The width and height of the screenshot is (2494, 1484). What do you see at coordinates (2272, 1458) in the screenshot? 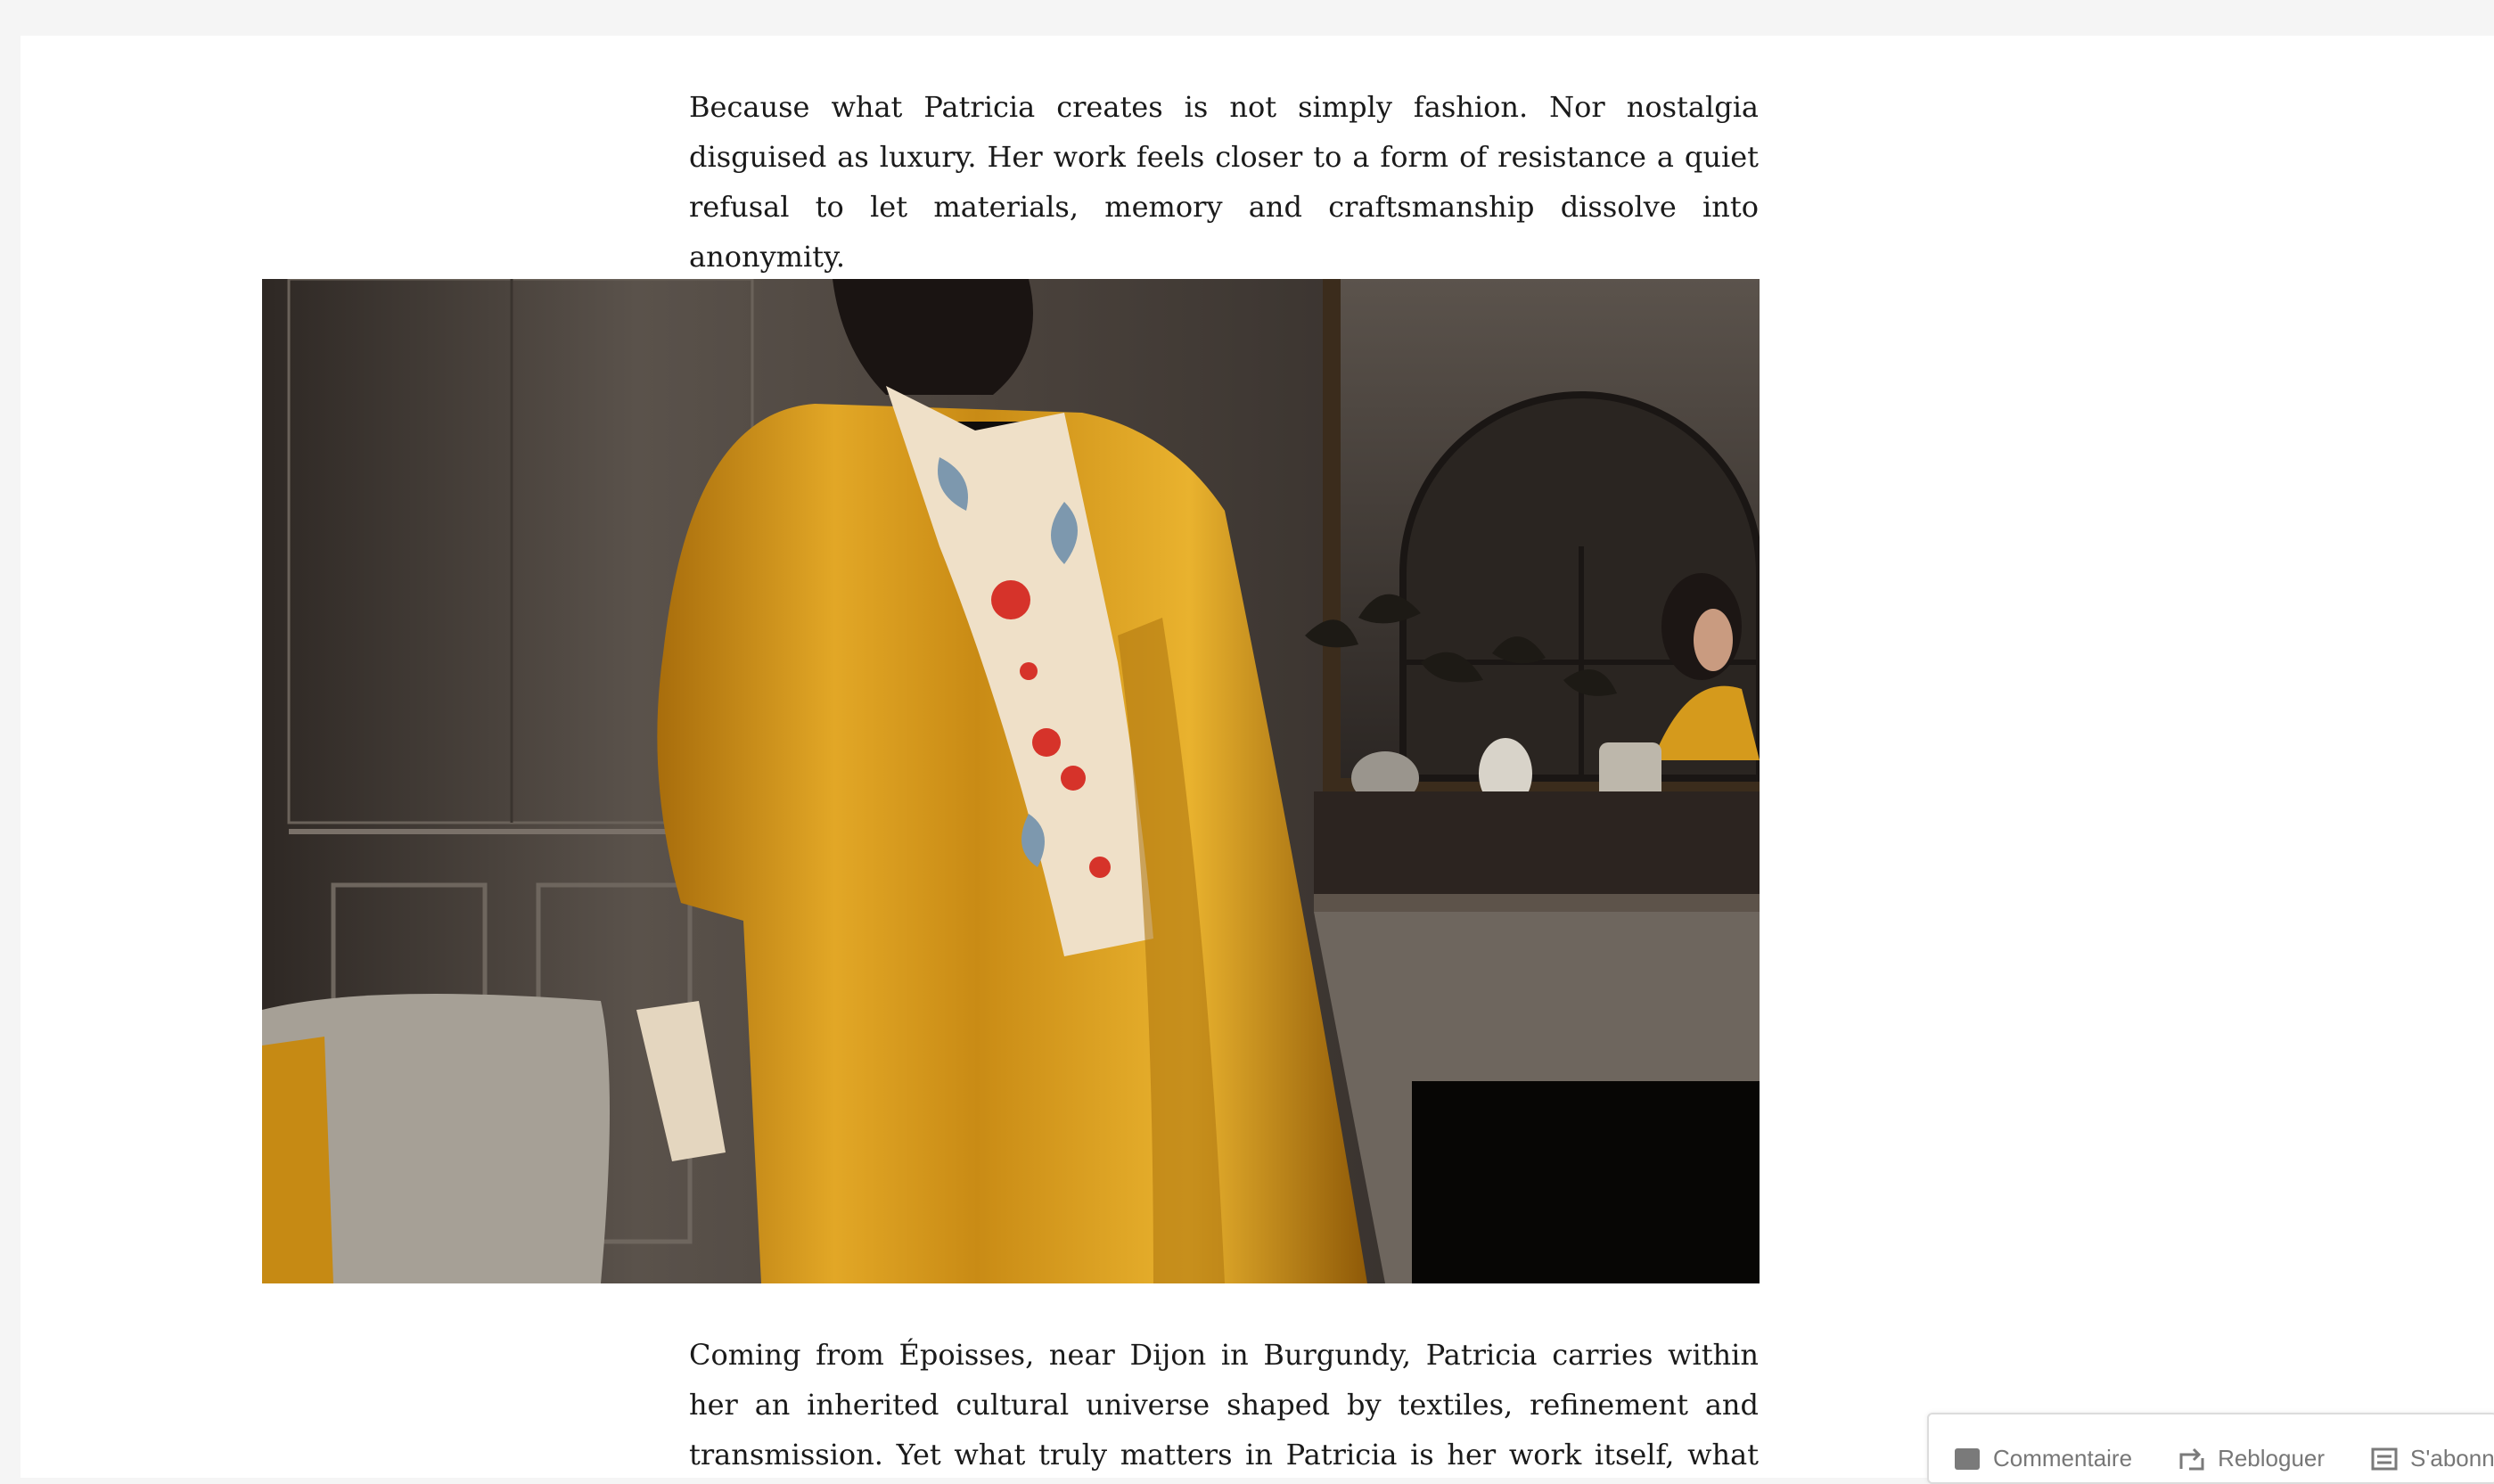
I see `reblog-label: Rebloguer` at bounding box center [2272, 1458].